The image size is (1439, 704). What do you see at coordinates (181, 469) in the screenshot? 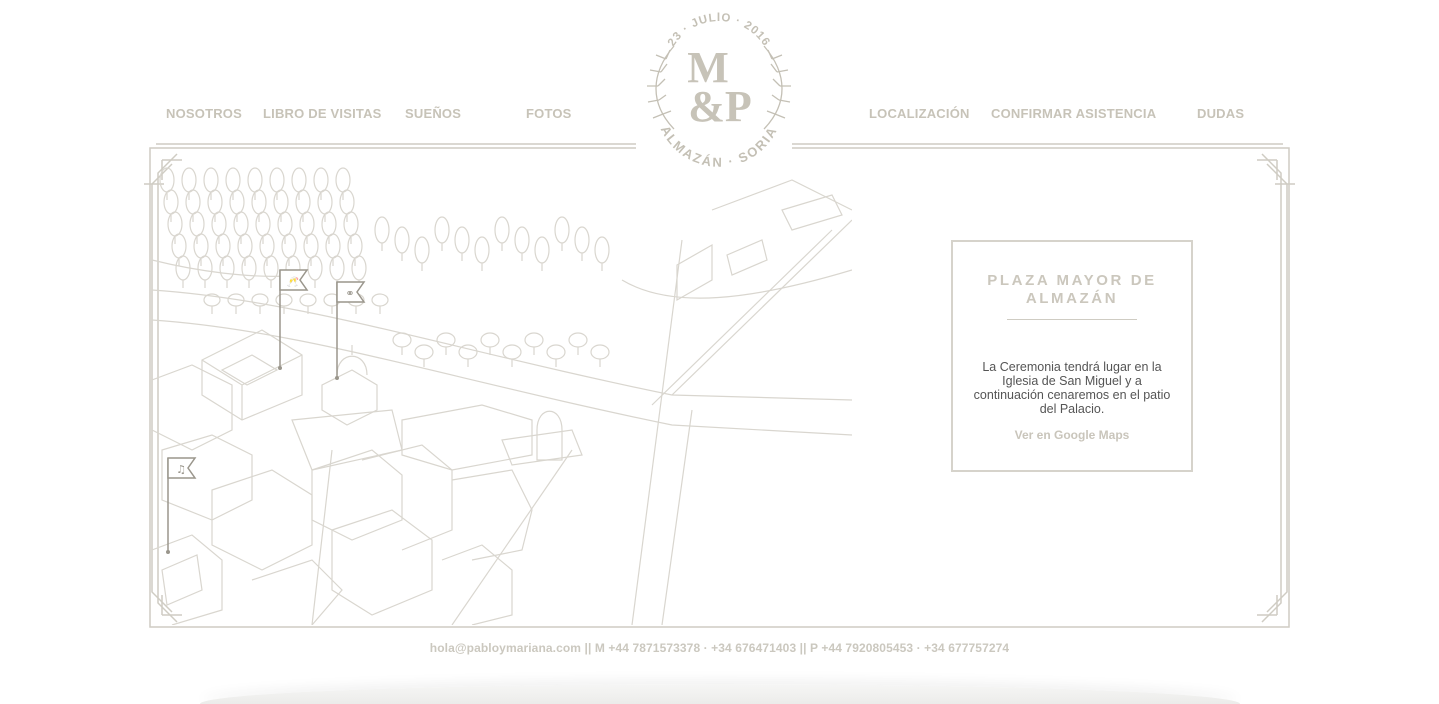
I see `music-icon: ♫` at bounding box center [181, 469].